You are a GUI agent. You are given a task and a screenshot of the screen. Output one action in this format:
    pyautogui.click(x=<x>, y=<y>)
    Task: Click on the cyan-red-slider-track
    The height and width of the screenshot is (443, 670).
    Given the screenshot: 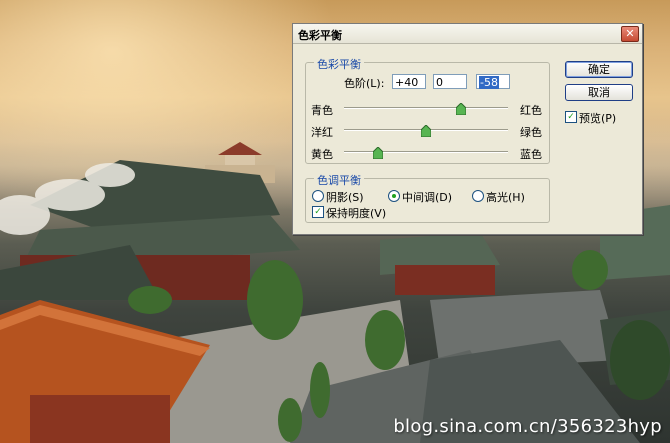 What is the action you would take?
    pyautogui.click(x=426, y=108)
    